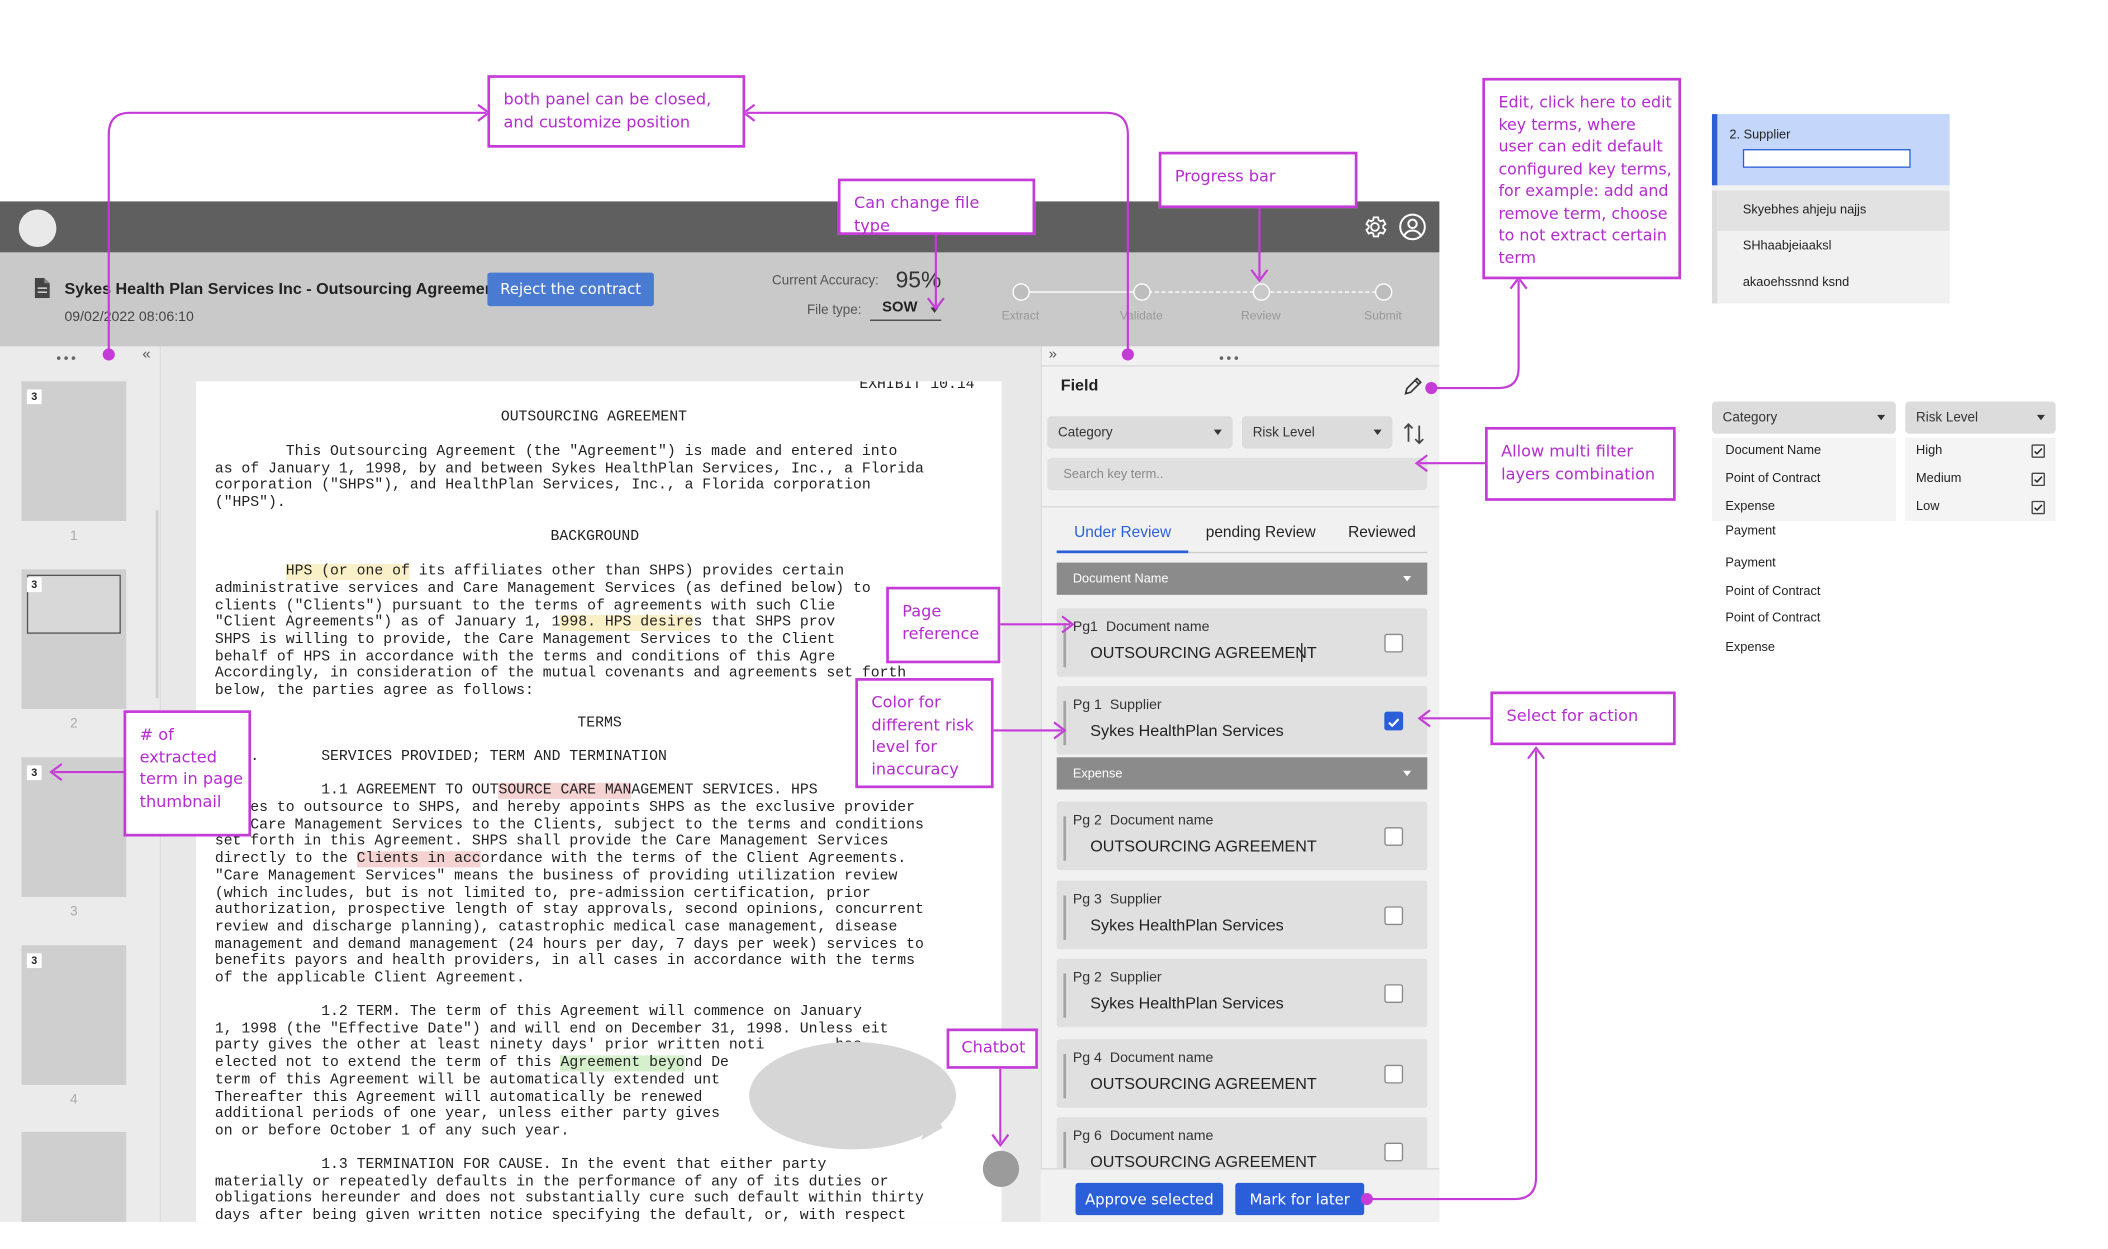  What do you see at coordinates (187, 773) in the screenshot?
I see `annotation-thumbnail-count: # of extracted term in page thumbnail` at bounding box center [187, 773].